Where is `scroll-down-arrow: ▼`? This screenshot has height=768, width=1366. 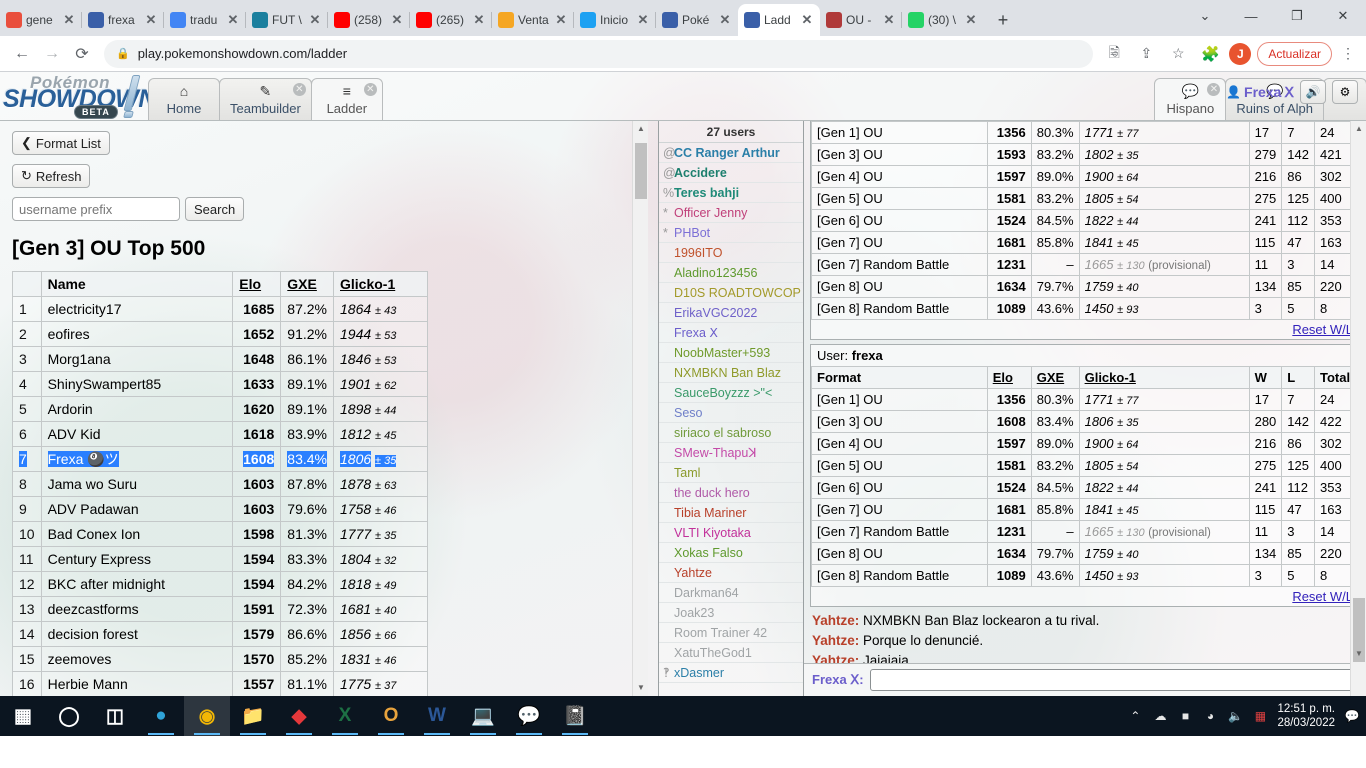
scroll-down-arrow: ▼ is located at coordinates (641, 688).